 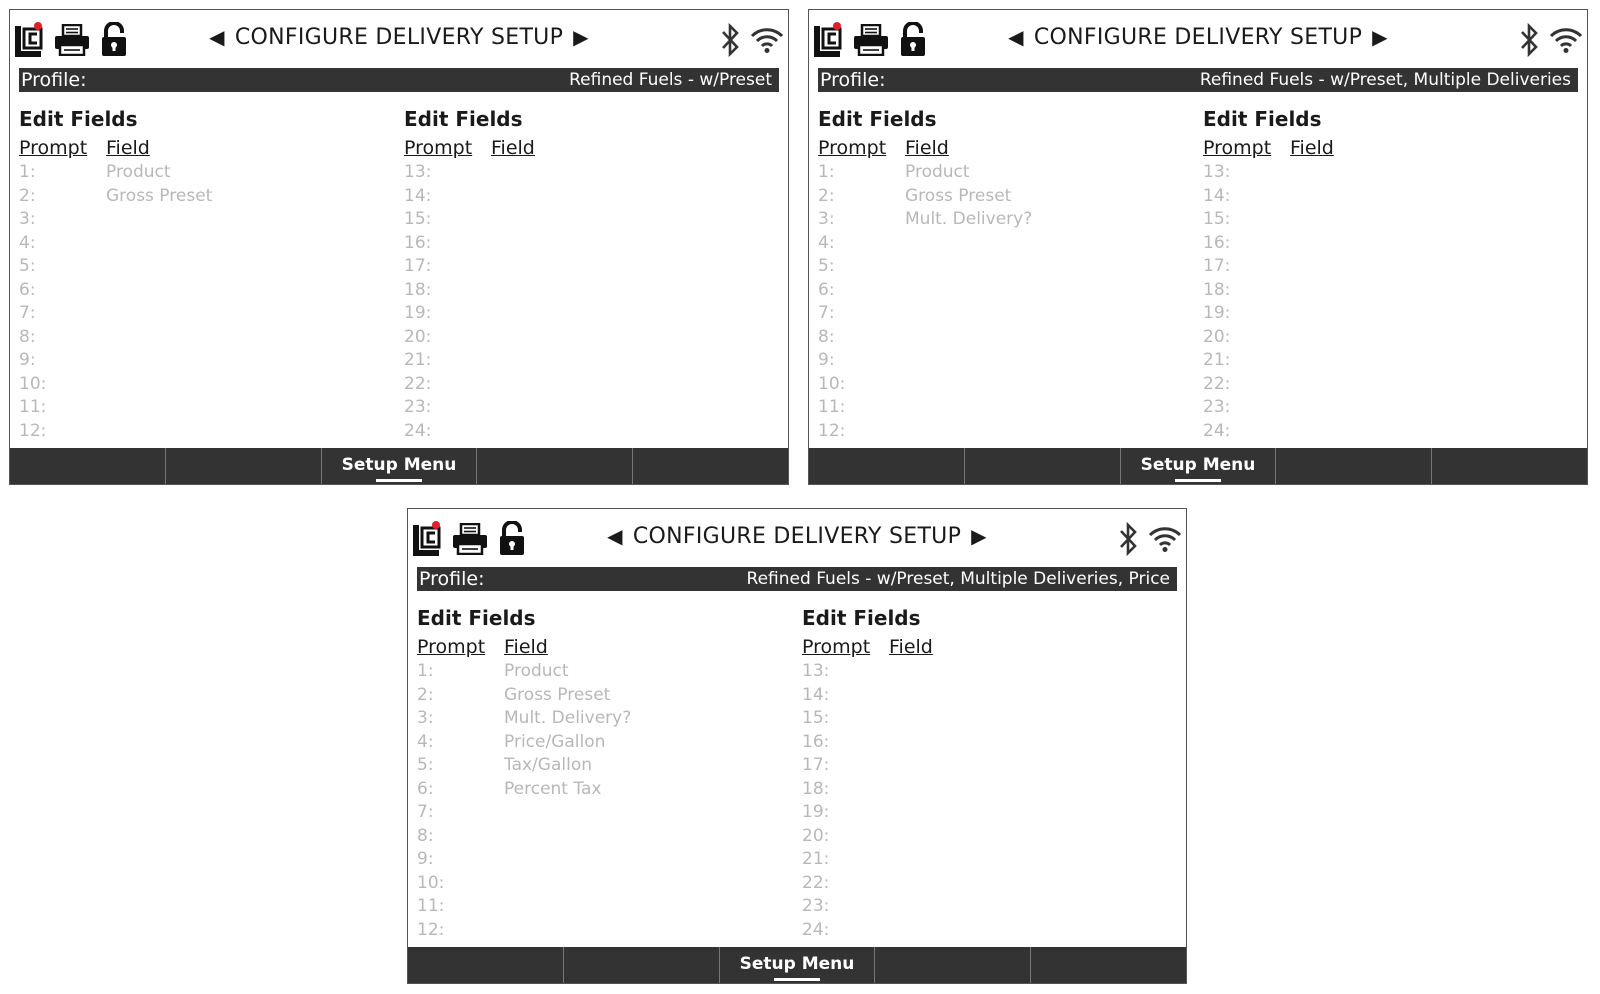 I want to click on prompt-number: 21:, so click(x=418, y=360).